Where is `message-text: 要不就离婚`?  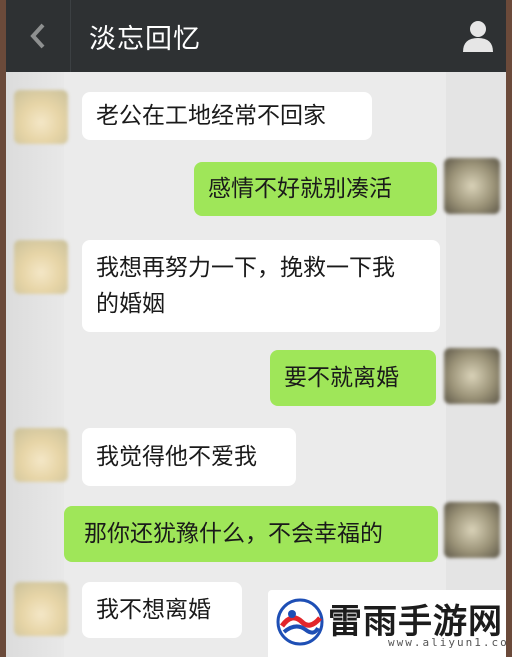 message-text: 要不就离婚 is located at coordinates (341, 378).